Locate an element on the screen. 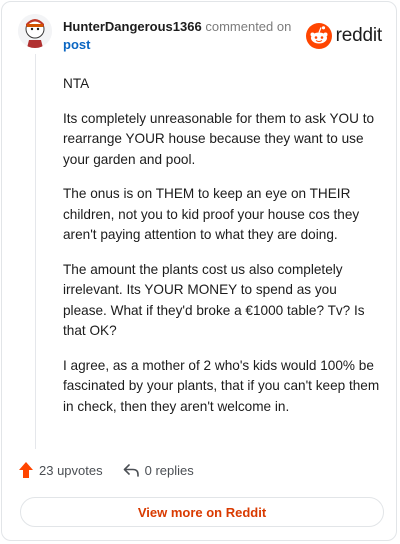  view-more-button: View more on Reddit is located at coordinates (202, 512).